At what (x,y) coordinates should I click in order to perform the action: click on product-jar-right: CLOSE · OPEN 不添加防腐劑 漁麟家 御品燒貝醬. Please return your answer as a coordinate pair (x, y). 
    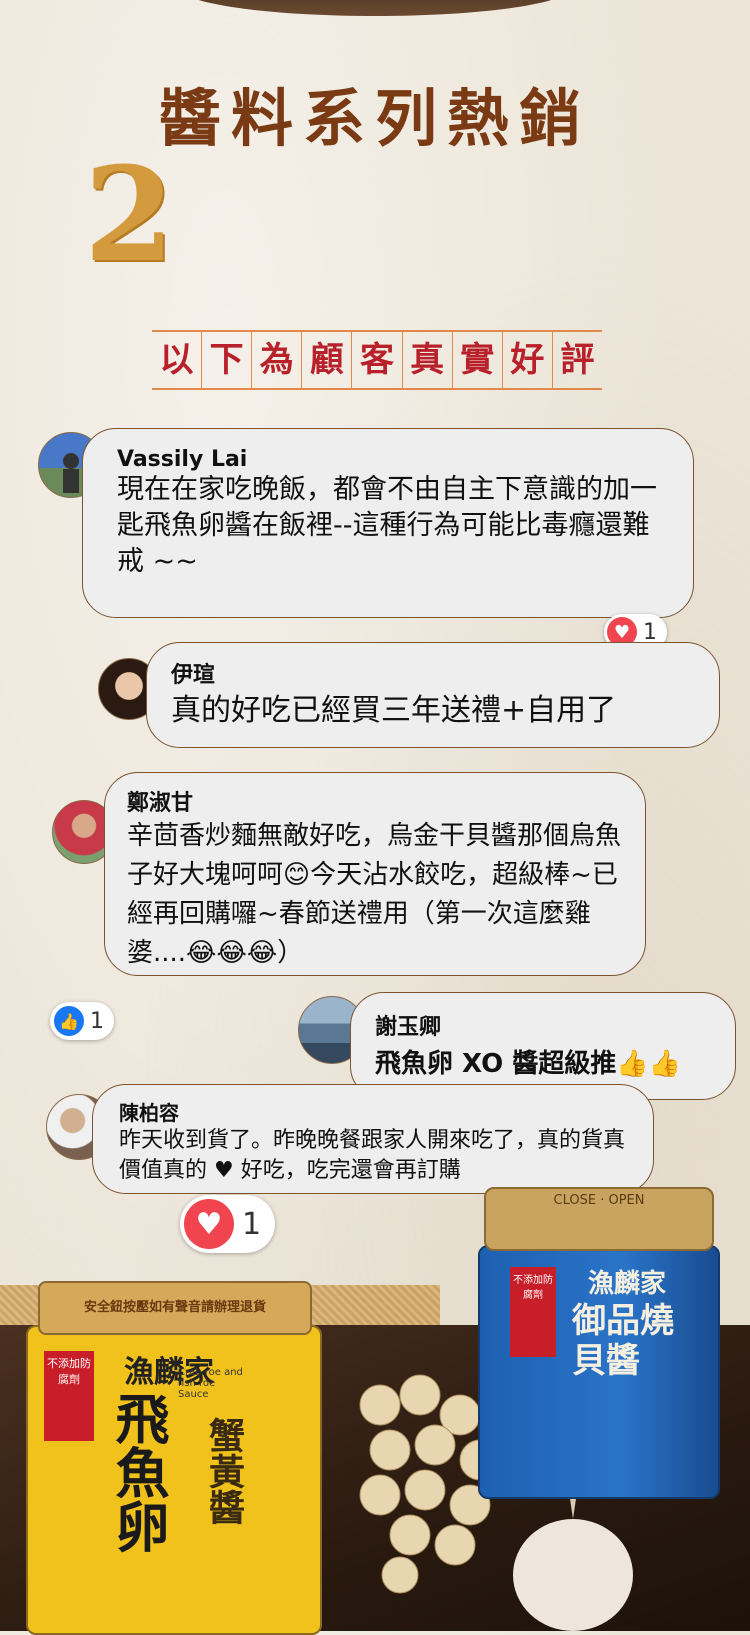
    Looking at the image, I should click on (599, 1343).